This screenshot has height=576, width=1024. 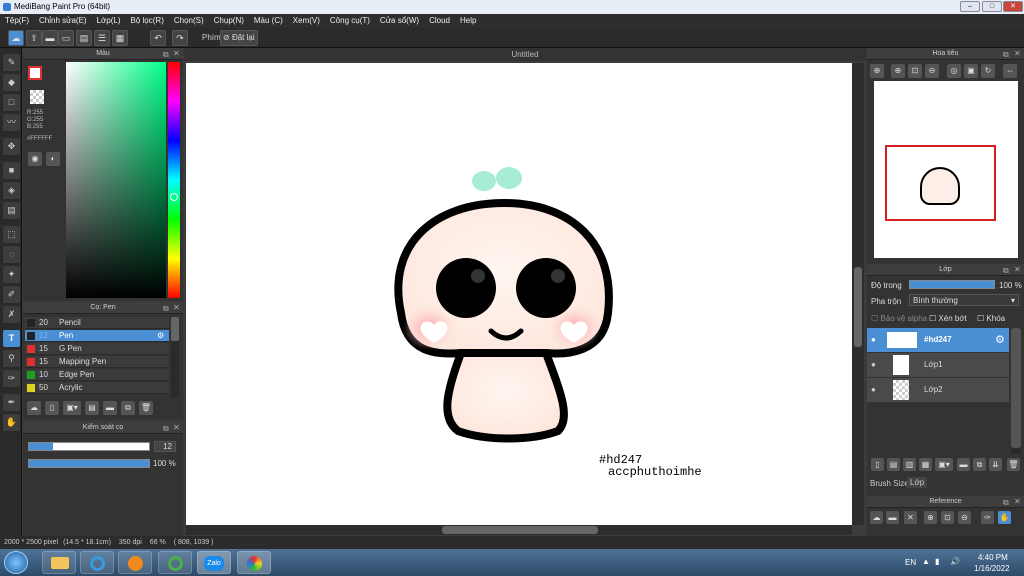 What do you see at coordinates (947, 517) in the screenshot?
I see `ref-fit-icon: ⊡` at bounding box center [947, 517].